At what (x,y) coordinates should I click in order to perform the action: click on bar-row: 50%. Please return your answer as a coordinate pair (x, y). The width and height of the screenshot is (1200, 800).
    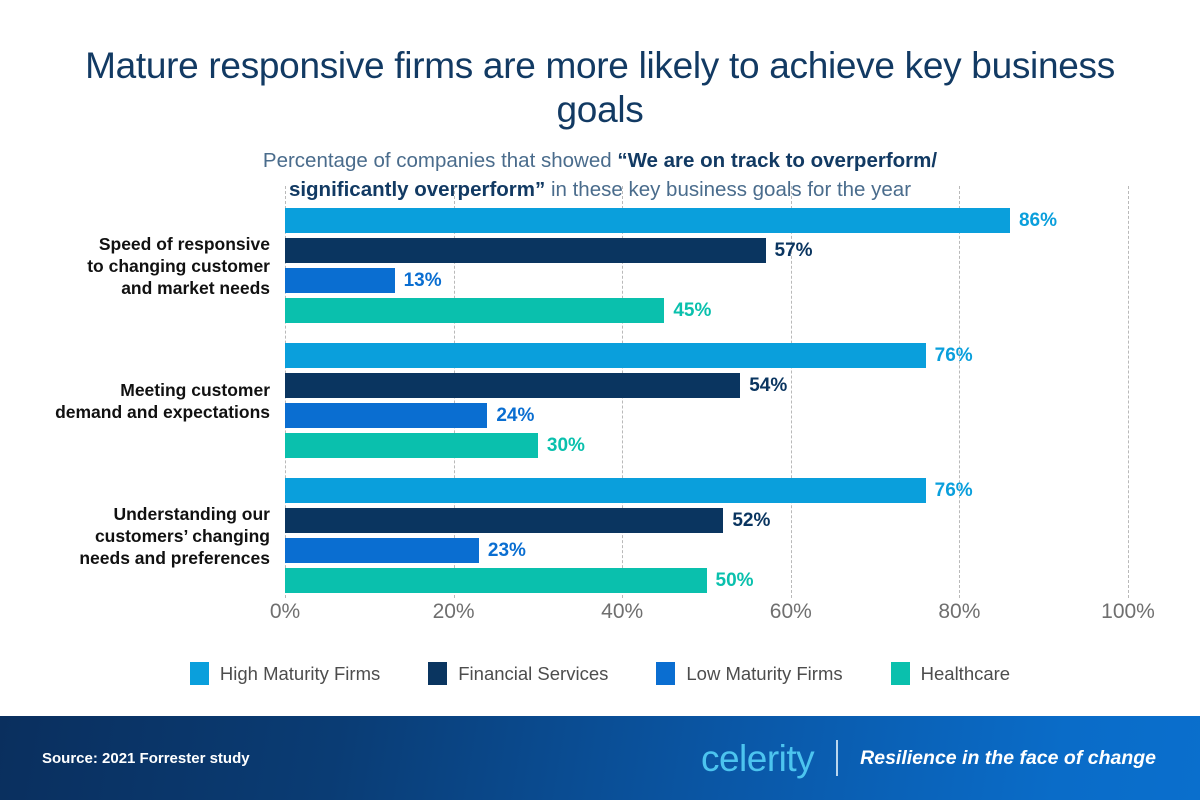
    Looking at the image, I should click on (706, 580).